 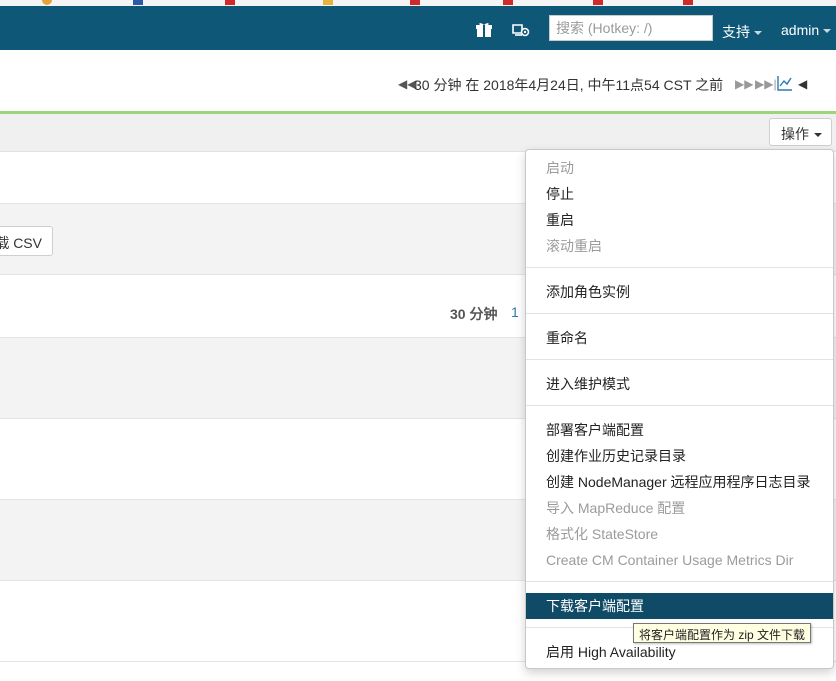 What do you see at coordinates (736, 32) in the screenshot?
I see `support-label: 支持` at bounding box center [736, 32].